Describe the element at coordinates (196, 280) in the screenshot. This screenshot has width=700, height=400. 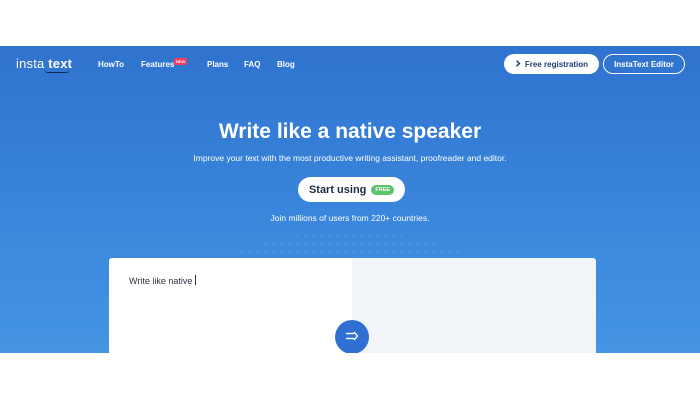
I see `text-caret` at that location.